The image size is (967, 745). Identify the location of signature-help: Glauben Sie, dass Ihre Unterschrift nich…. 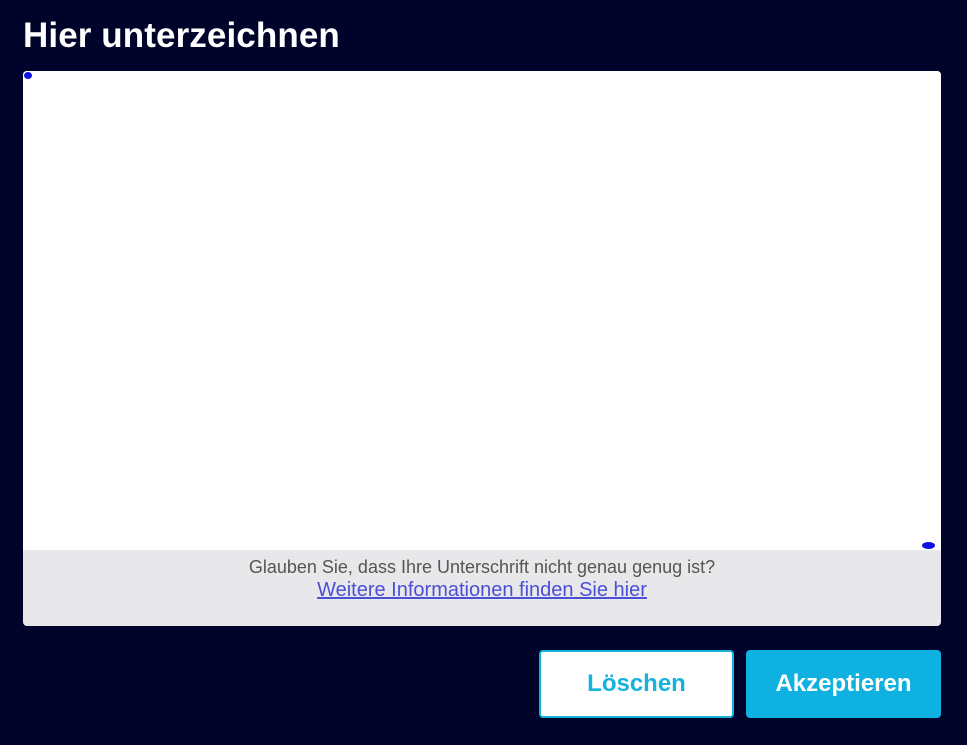
(482, 579).